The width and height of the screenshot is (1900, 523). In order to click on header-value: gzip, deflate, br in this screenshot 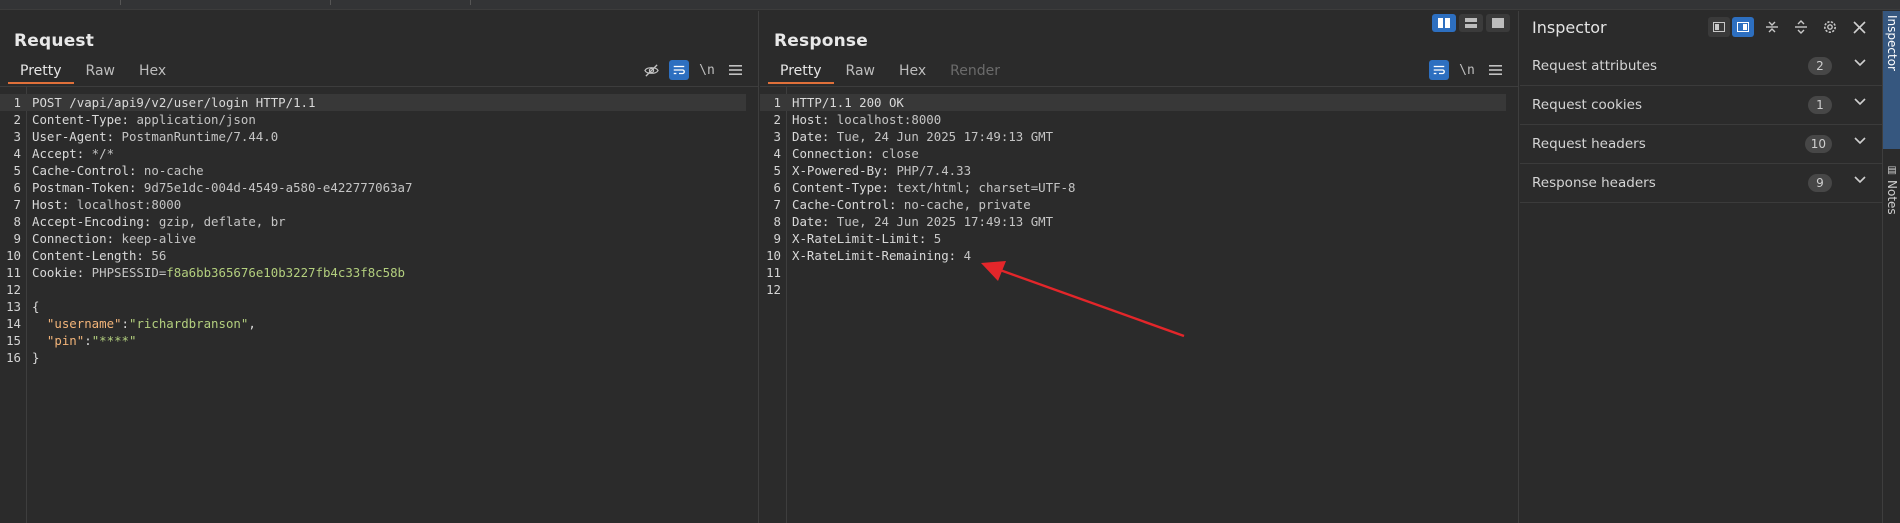, I will do `click(218, 221)`.